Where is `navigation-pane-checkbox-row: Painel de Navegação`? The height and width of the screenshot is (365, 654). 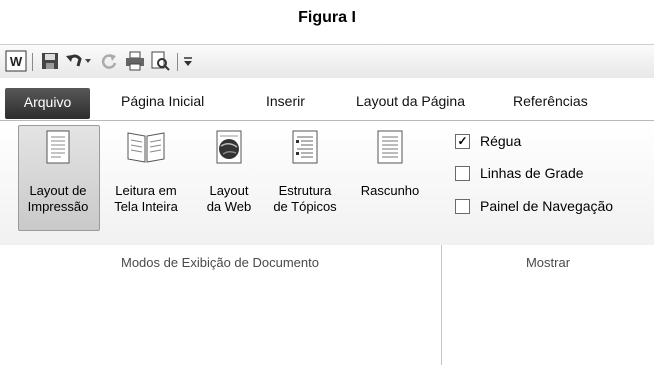
navigation-pane-checkbox-row: Painel de Navegação is located at coordinates (534, 206).